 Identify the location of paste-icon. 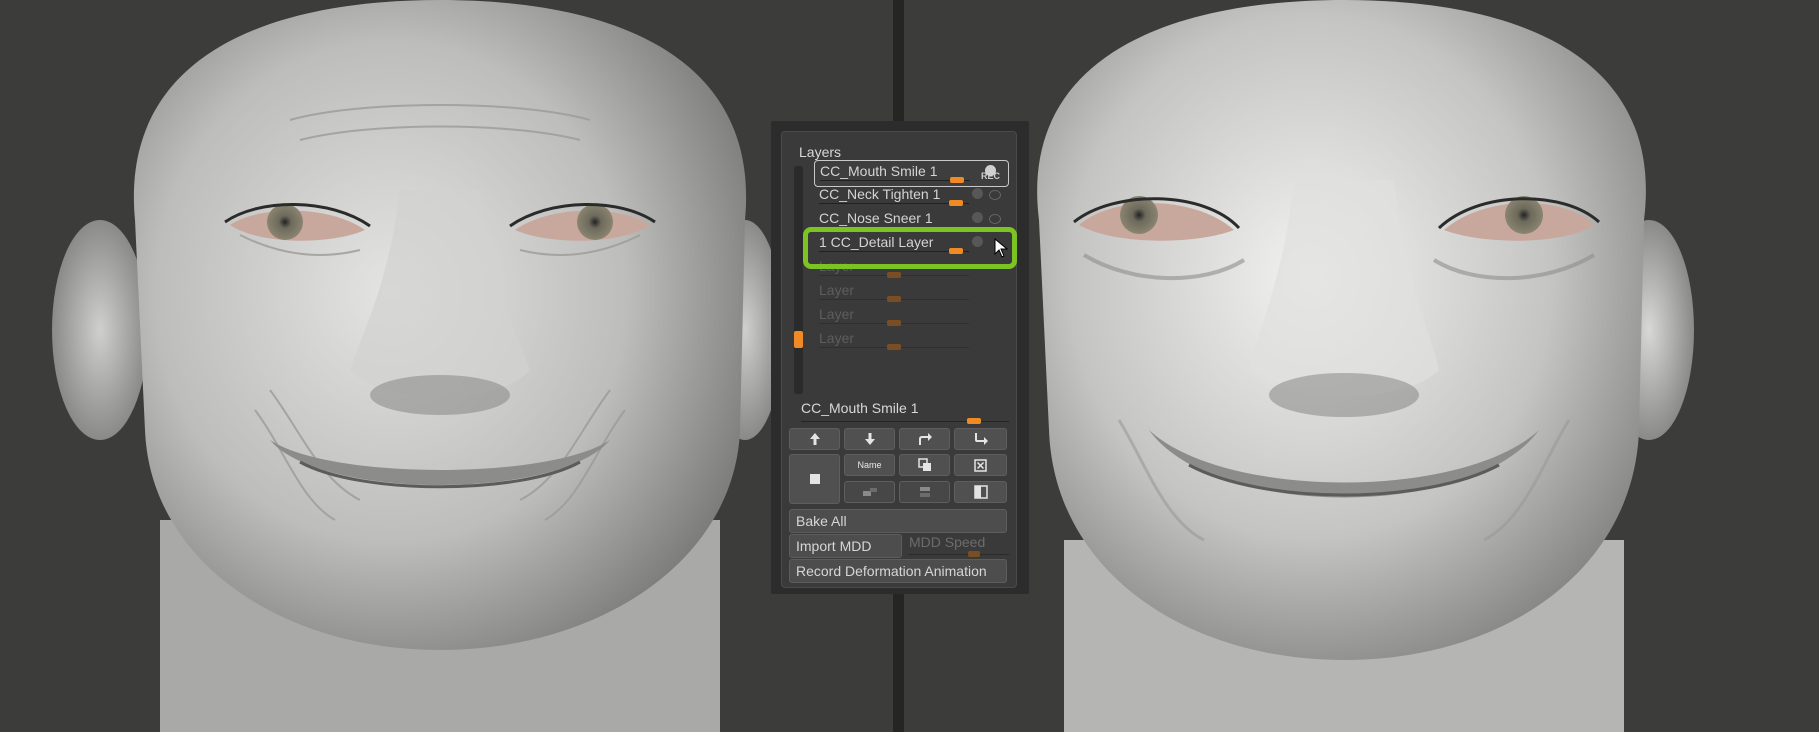
(980, 492).